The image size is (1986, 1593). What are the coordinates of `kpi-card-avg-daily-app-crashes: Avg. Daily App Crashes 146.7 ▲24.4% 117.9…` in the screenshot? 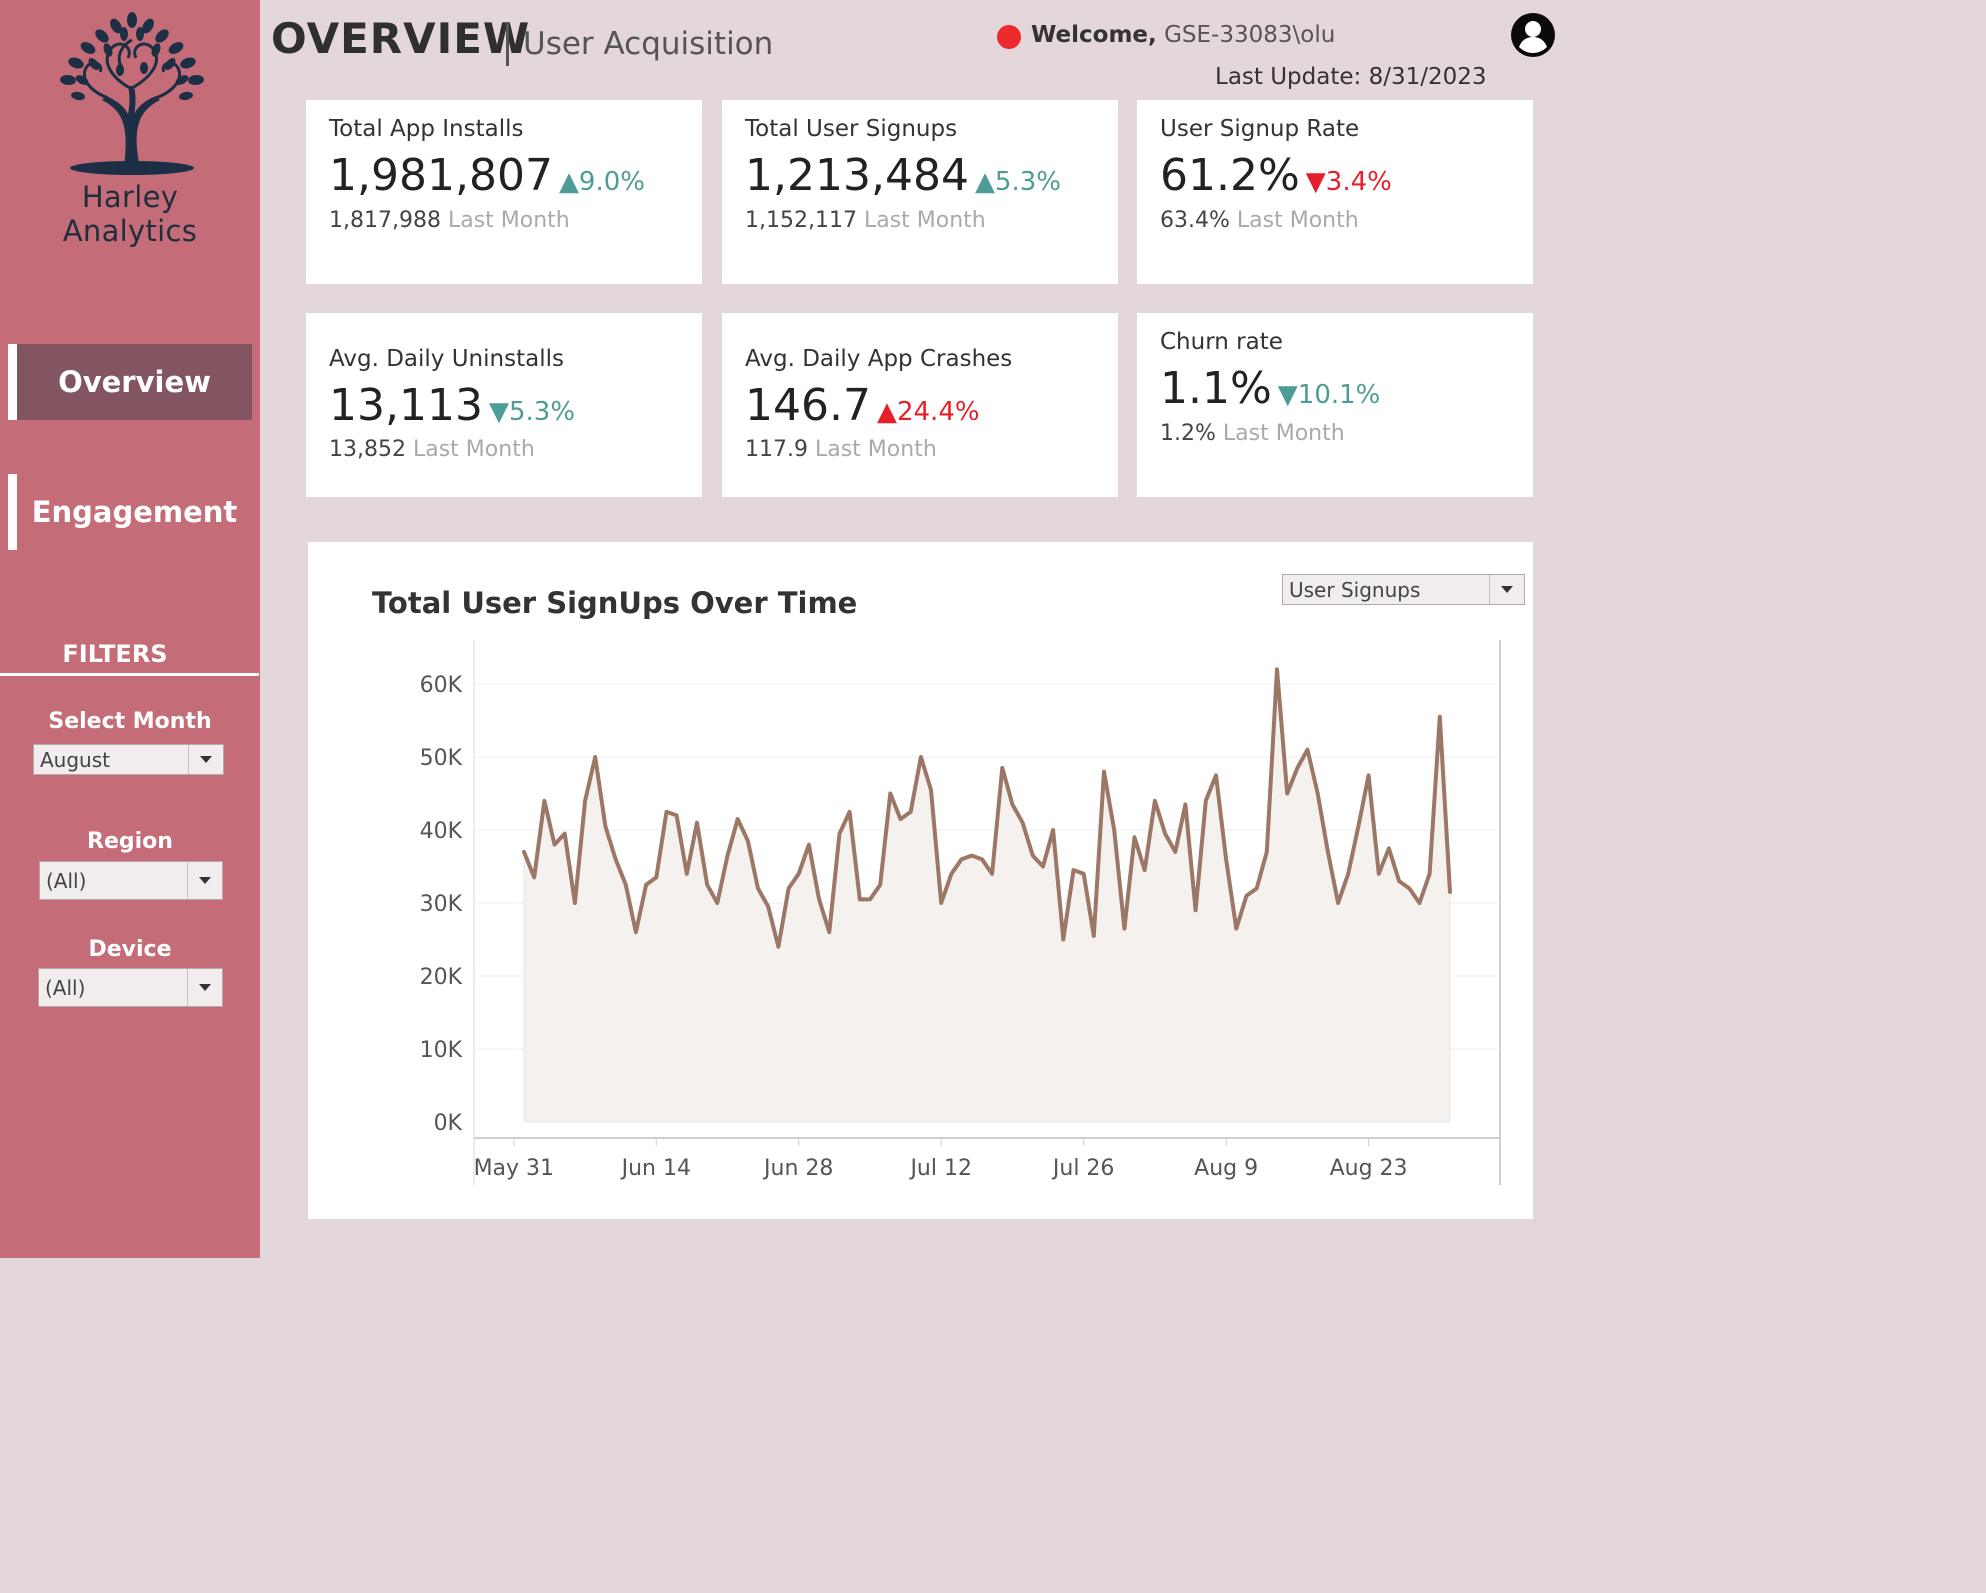 It's located at (920, 405).